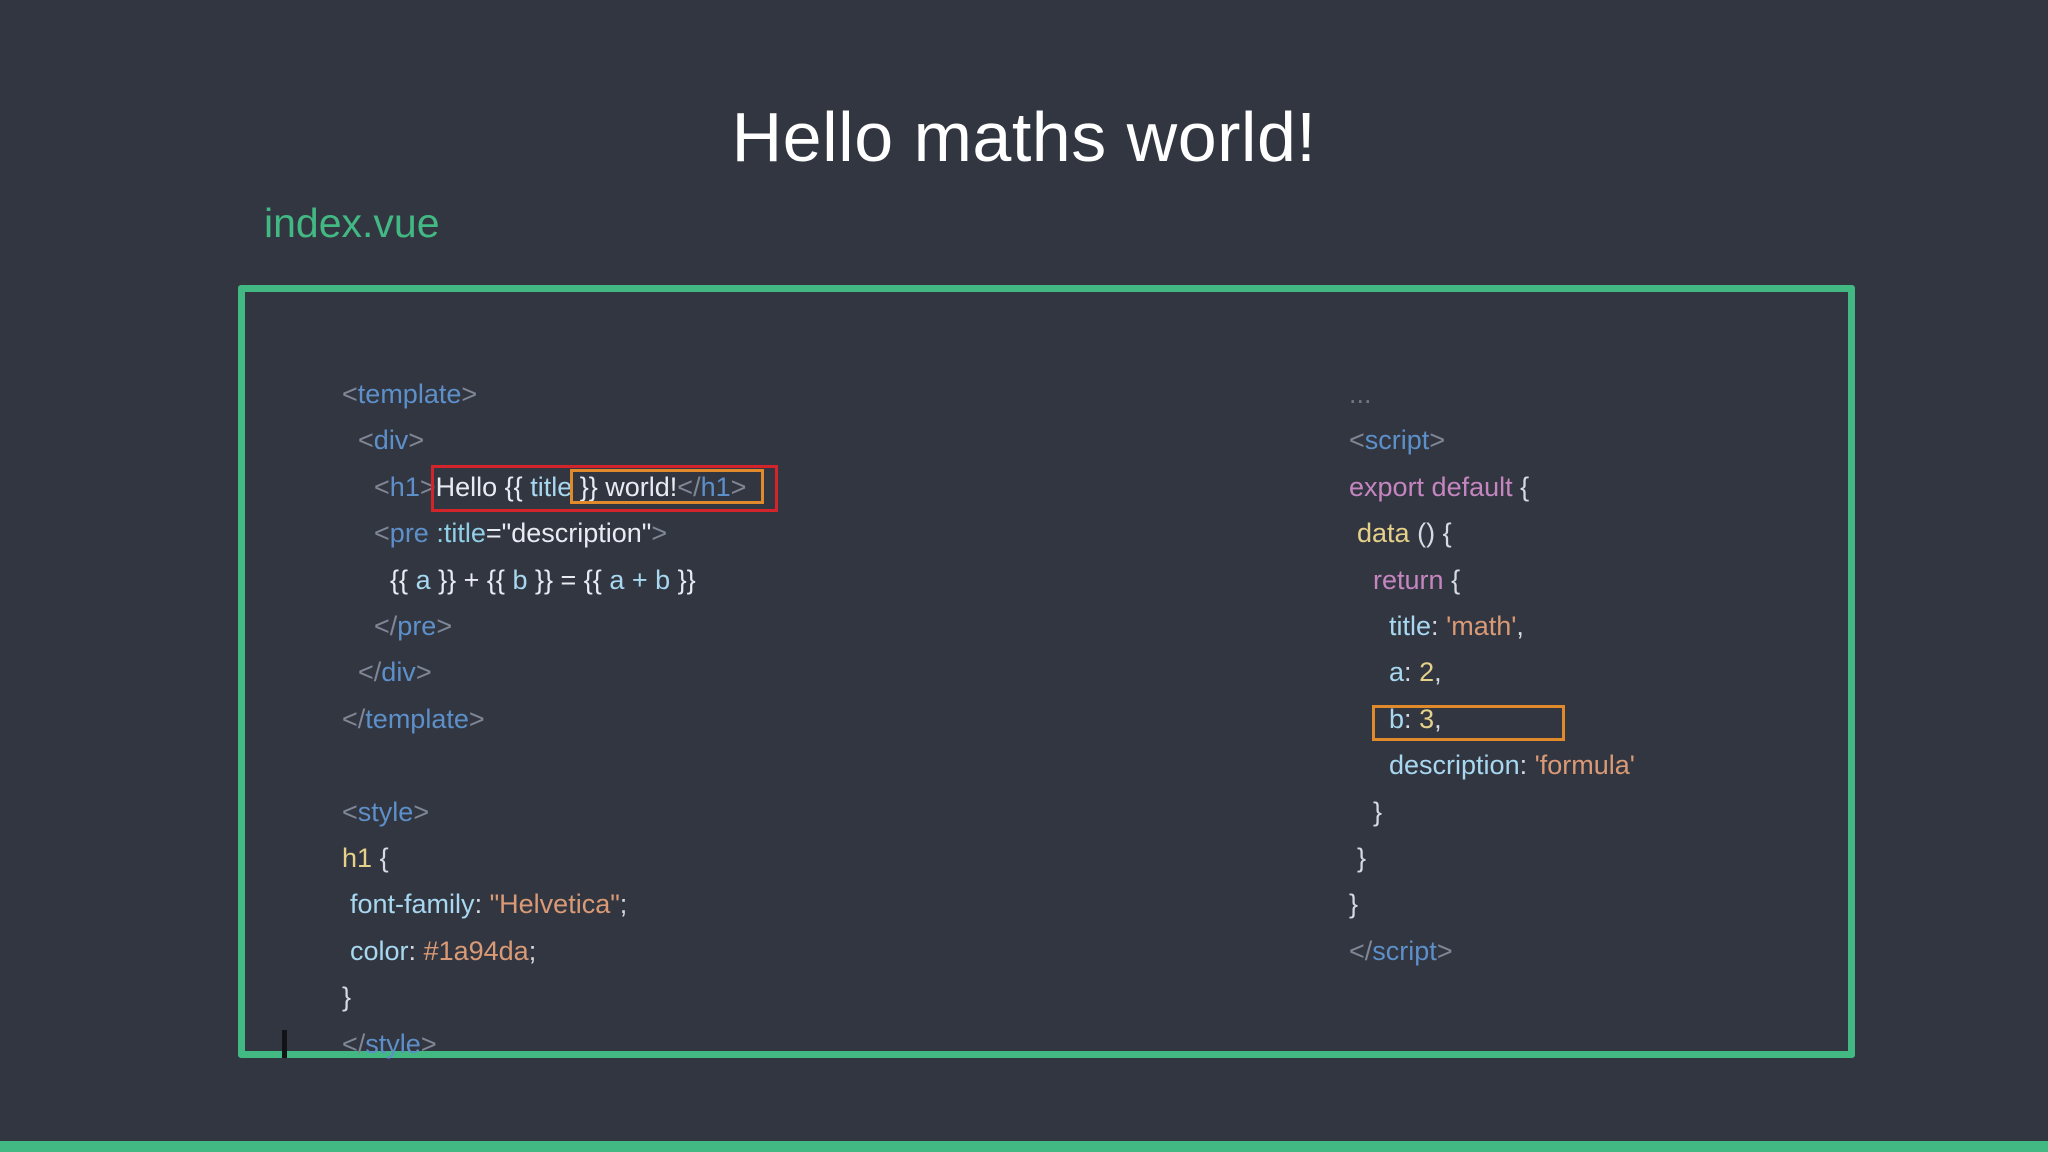  I want to click on code-line: <h1>Hello {{ title }} world!</h1>, so click(530, 464).